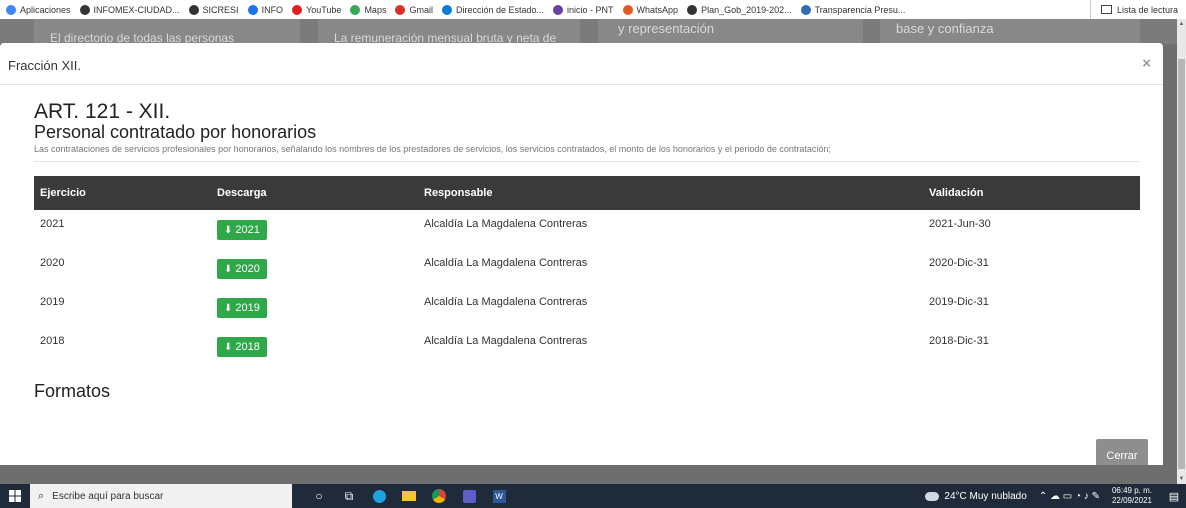 The height and width of the screenshot is (508, 1186). I want to click on bookmark-item: Aplicaciones, so click(38, 9).